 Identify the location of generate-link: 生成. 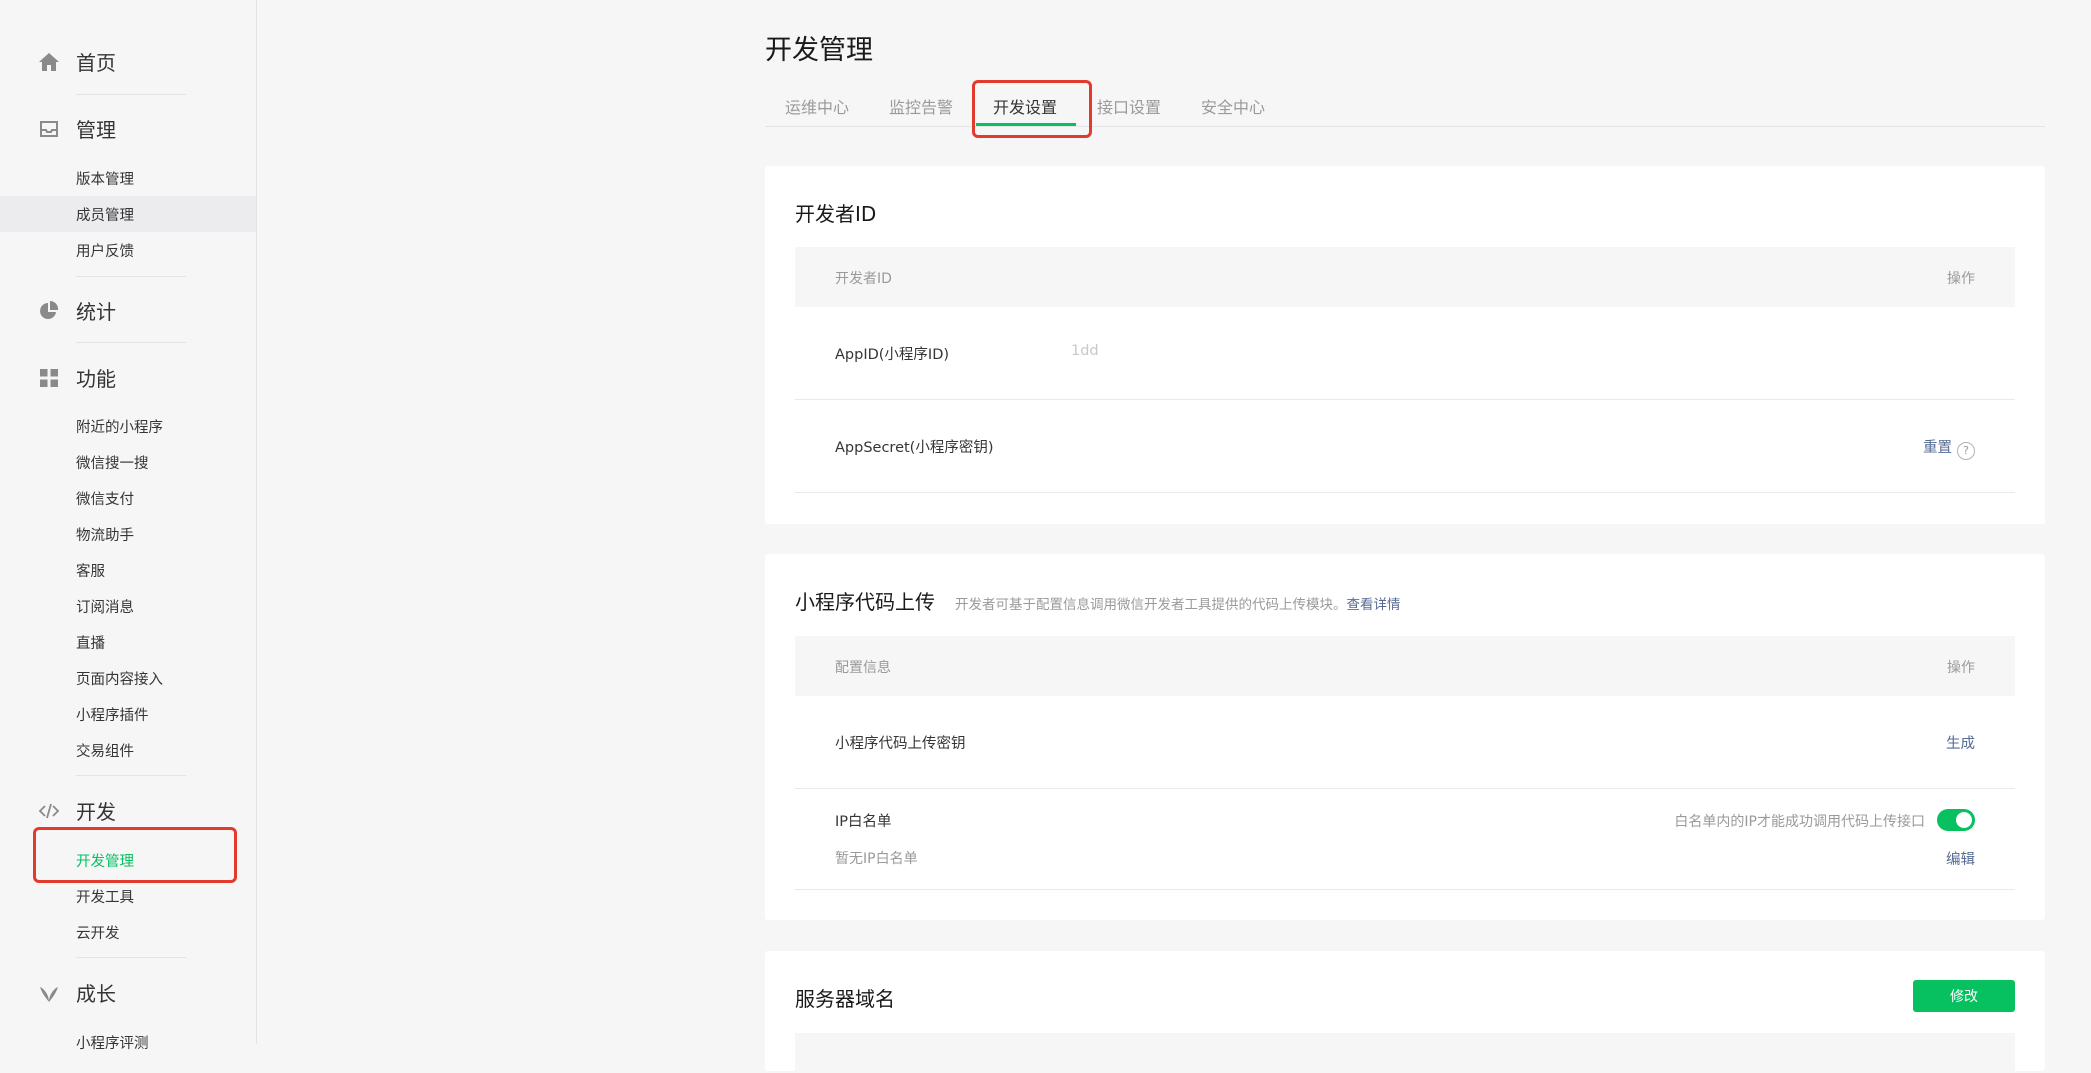
(1960, 742).